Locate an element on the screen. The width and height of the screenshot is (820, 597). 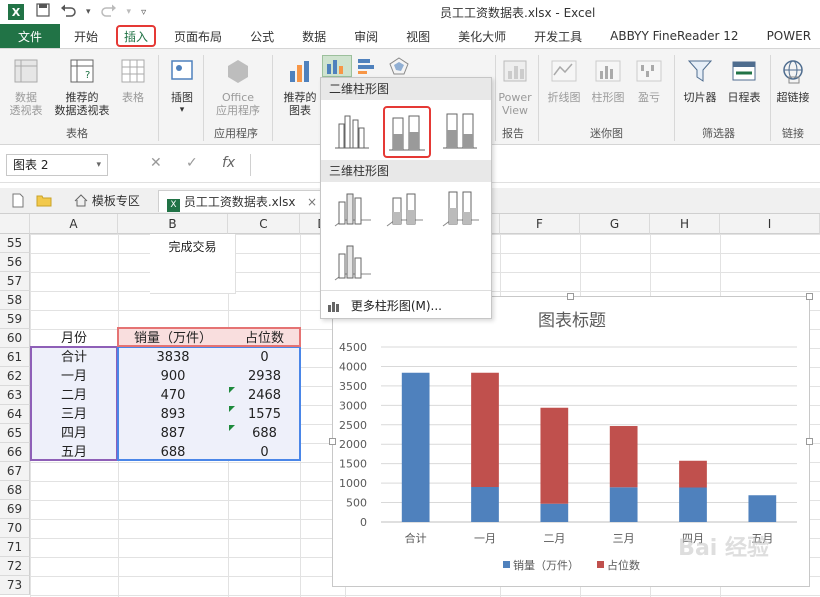
ribbon-tab-6: 审阅 is located at coordinates (366, 36).